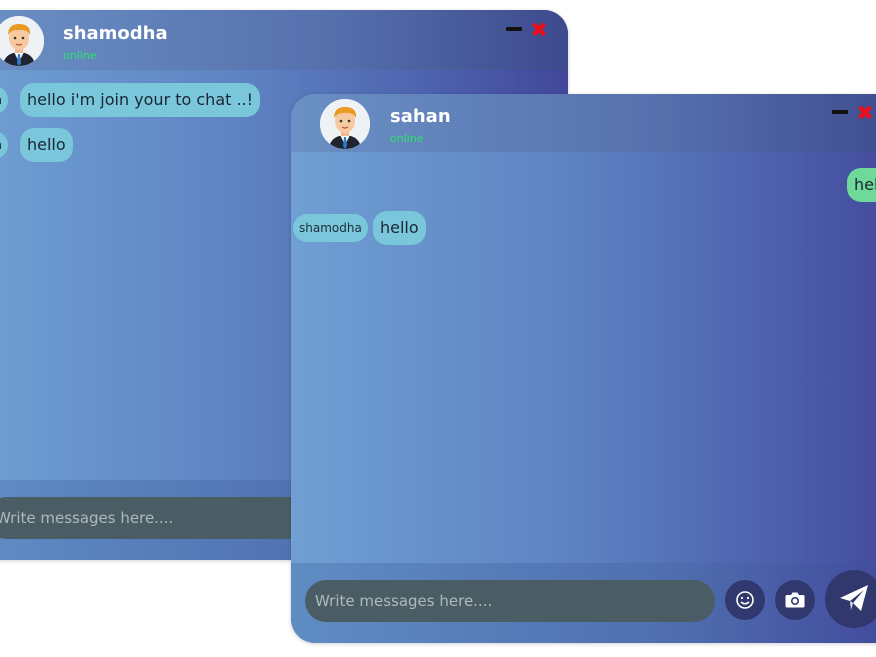 The image size is (876, 657). I want to click on emoji-button, so click(745, 600).